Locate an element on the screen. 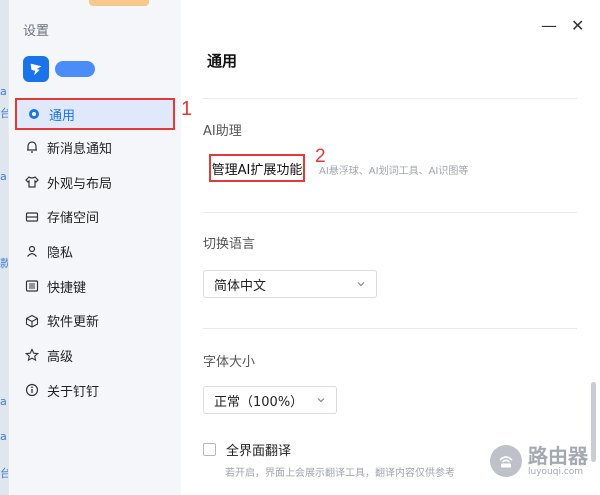 This screenshot has height=495, width=600. cube-icon is located at coordinates (32, 321).